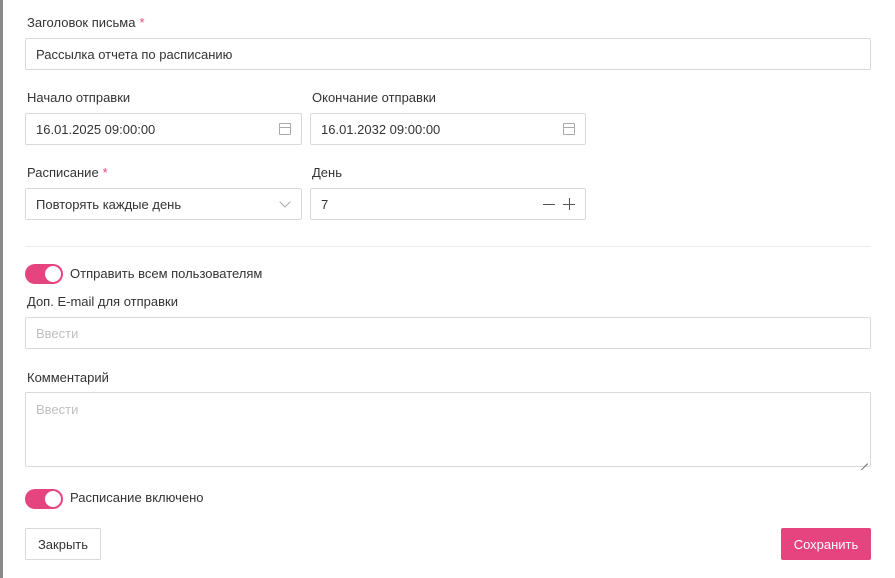 This screenshot has height=578, width=895. Describe the element at coordinates (57, 409) in the screenshot. I see `comment-placeholder: Ввести` at that location.